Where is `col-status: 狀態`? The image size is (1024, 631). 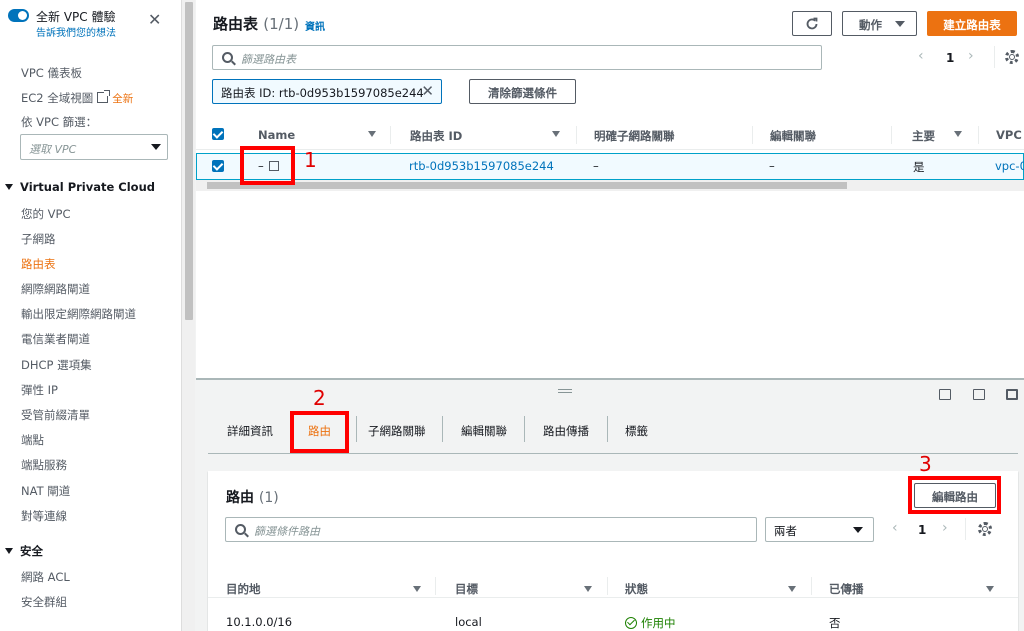
col-status: 狀態 is located at coordinates (636, 589).